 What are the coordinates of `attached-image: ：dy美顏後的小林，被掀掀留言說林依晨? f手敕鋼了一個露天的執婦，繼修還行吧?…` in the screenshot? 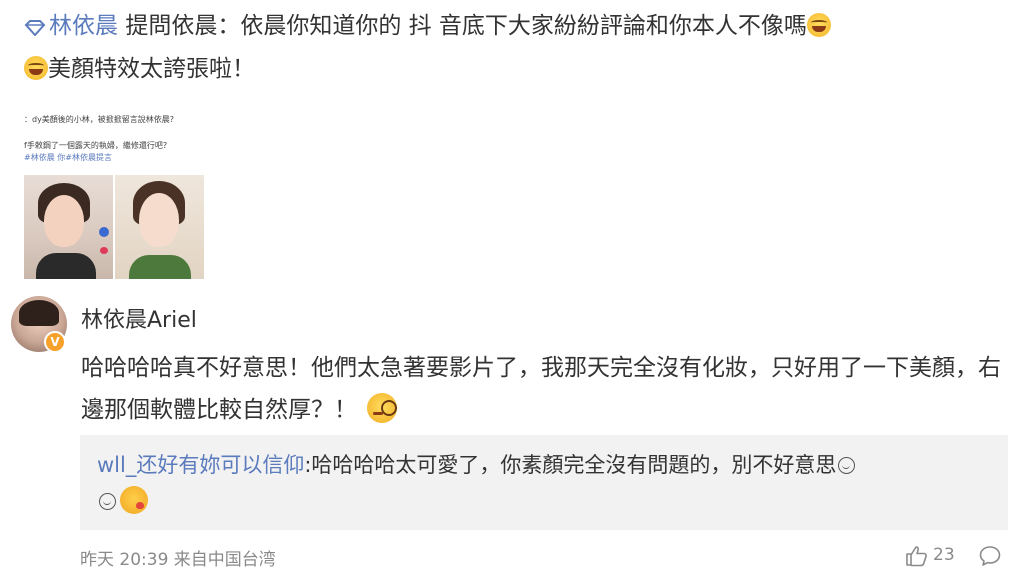 It's located at (114, 194).